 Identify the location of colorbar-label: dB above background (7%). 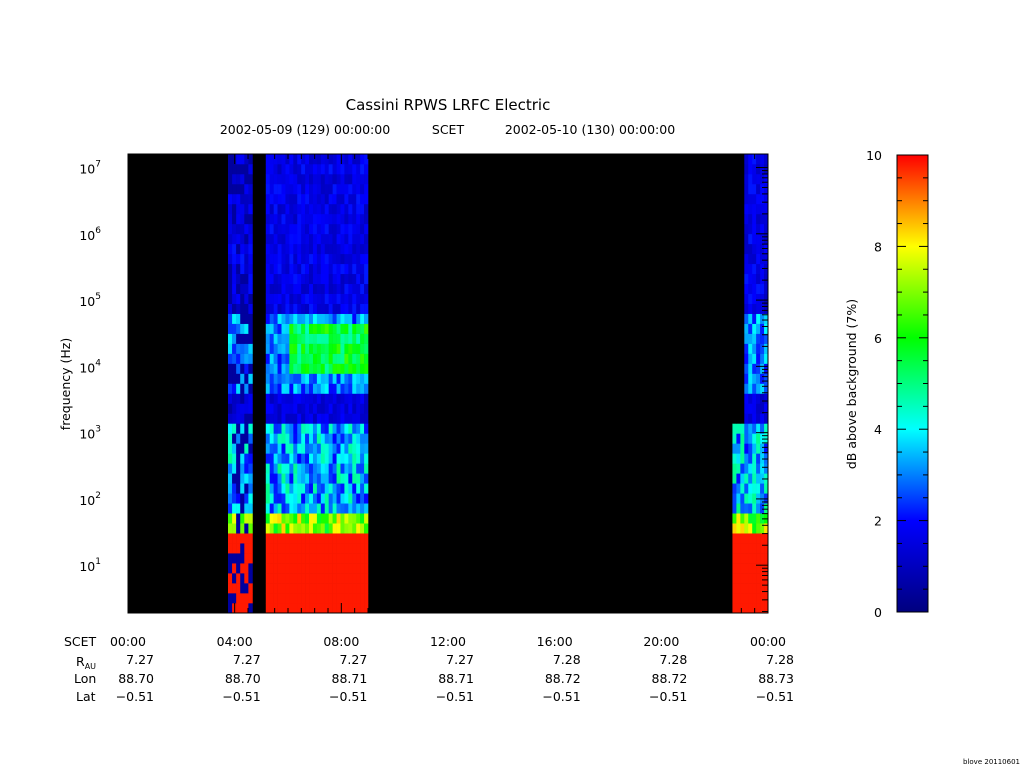
(851, 384).